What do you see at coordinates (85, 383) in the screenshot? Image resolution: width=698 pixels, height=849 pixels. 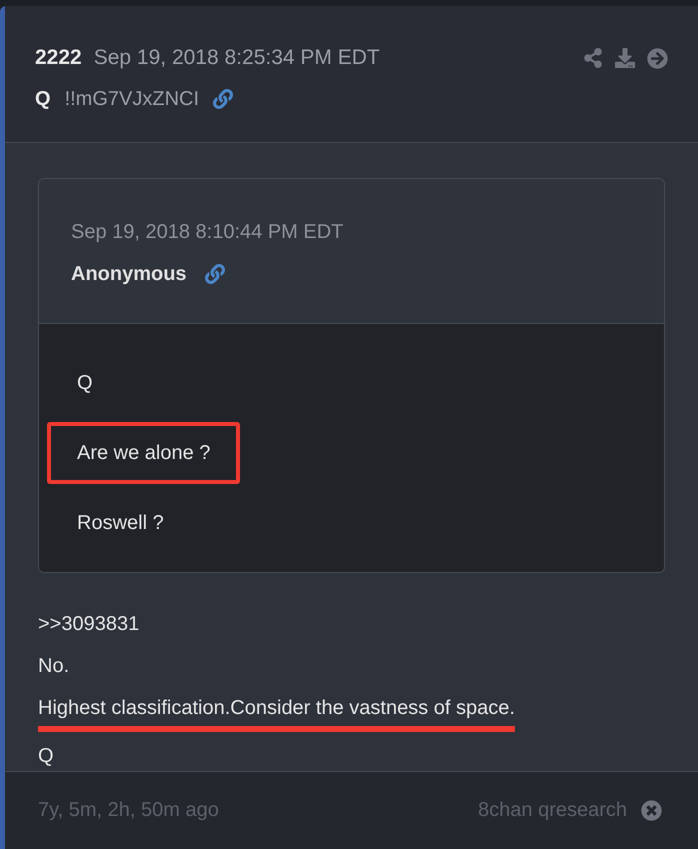 I see `quote-line: Q` at bounding box center [85, 383].